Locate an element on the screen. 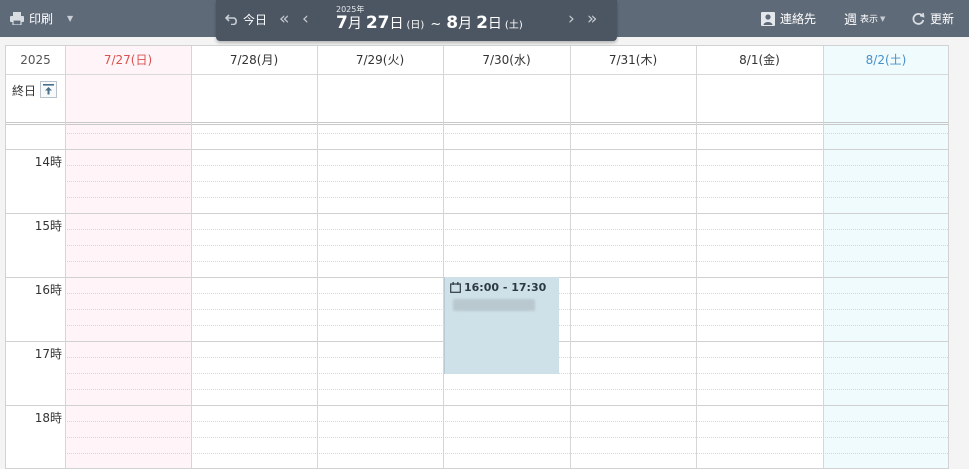  contact-card-icon is located at coordinates (768, 18).